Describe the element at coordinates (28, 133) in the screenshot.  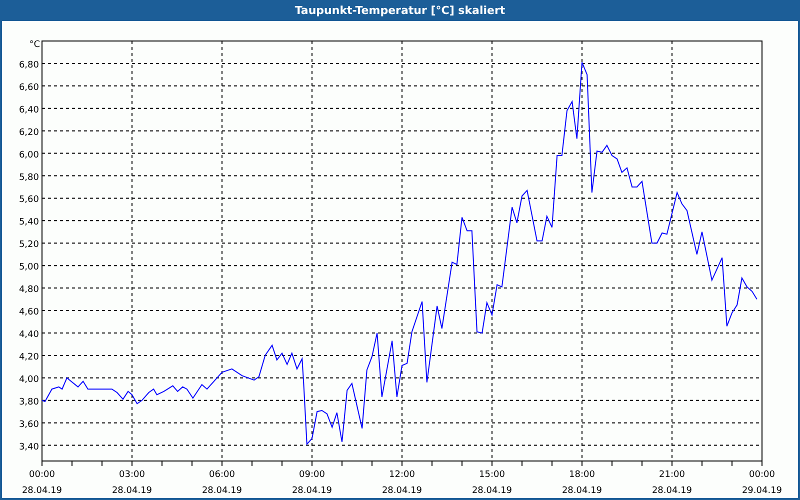
I see `y-tick-label: 6,20` at that location.